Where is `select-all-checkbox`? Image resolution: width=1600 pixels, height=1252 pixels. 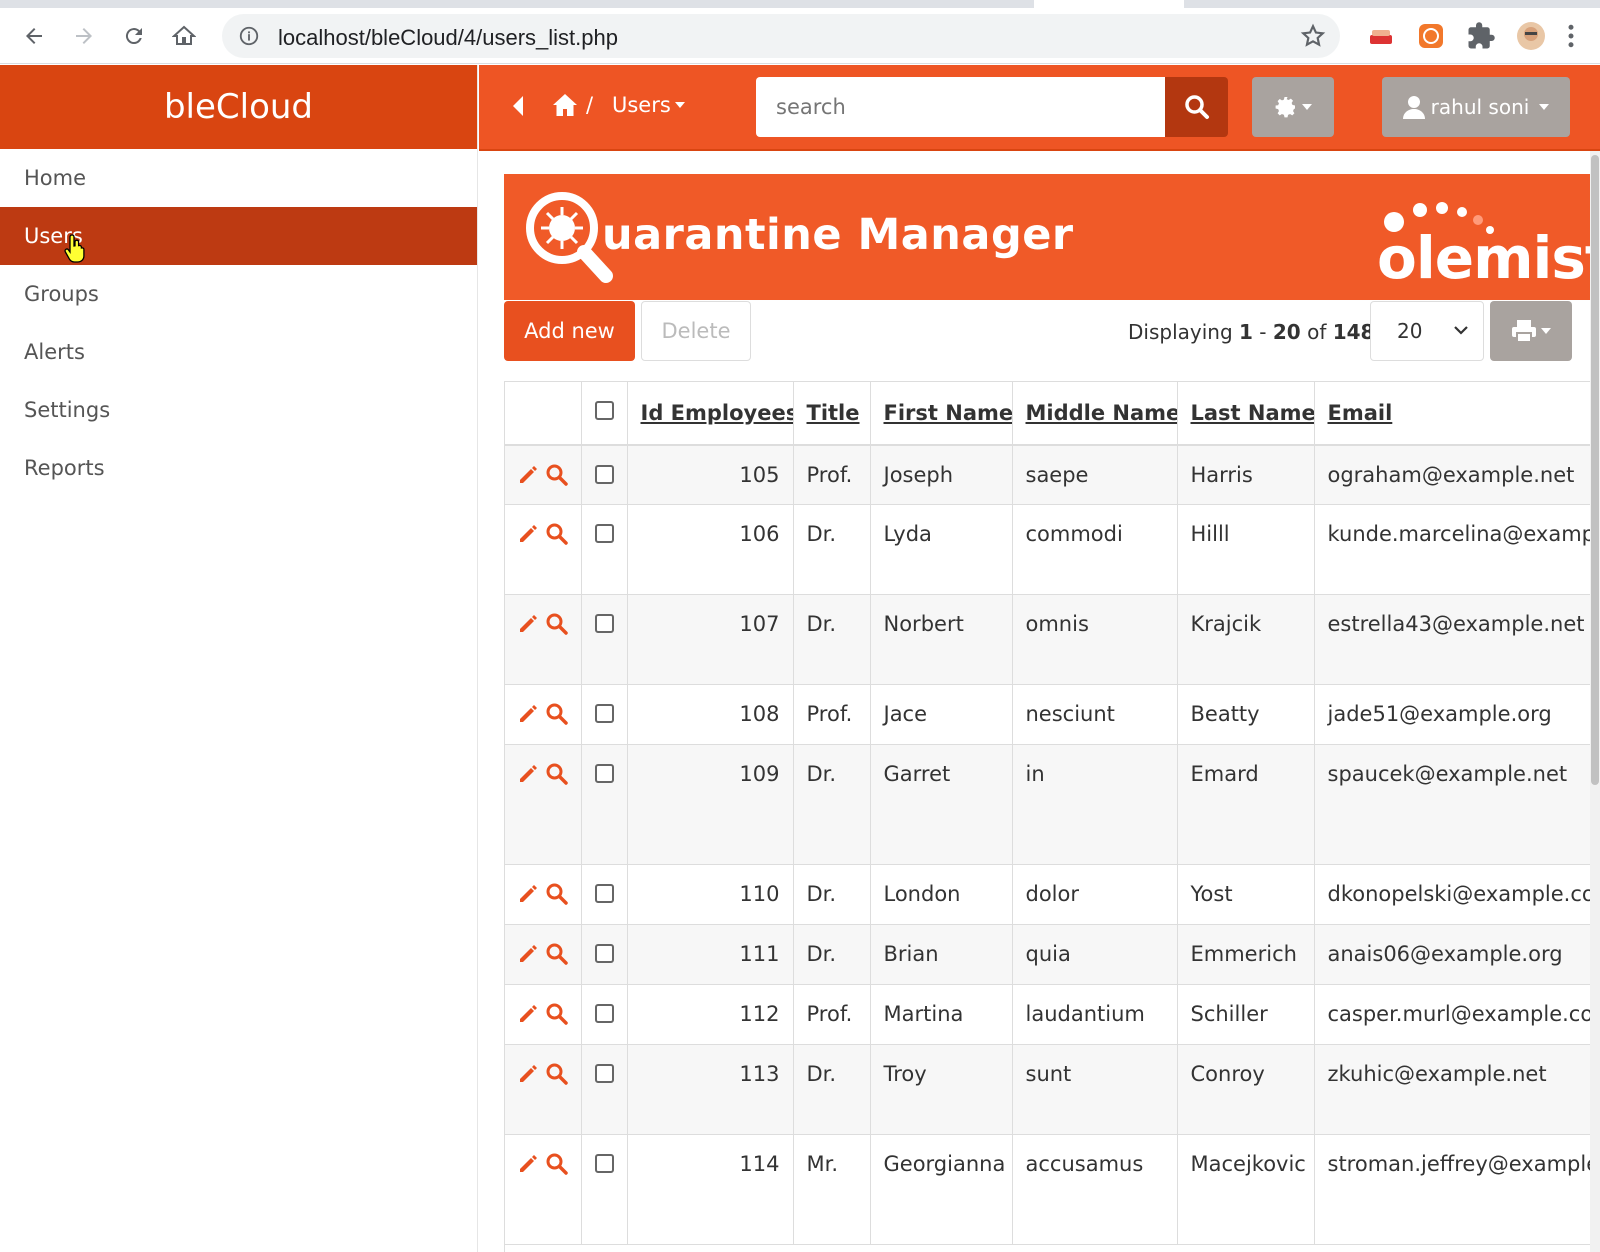 select-all-checkbox is located at coordinates (604, 410).